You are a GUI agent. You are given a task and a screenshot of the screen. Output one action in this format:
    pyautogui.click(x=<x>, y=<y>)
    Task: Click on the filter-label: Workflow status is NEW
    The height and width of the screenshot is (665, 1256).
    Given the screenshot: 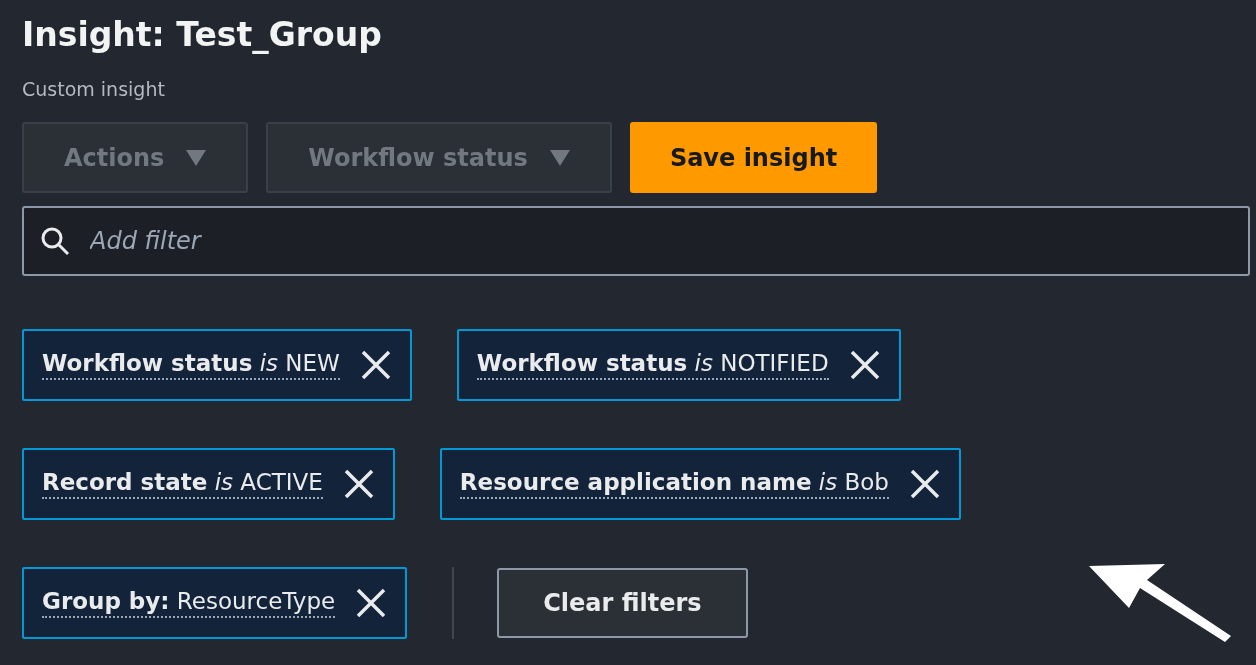 What is the action you would take?
    pyautogui.click(x=191, y=365)
    